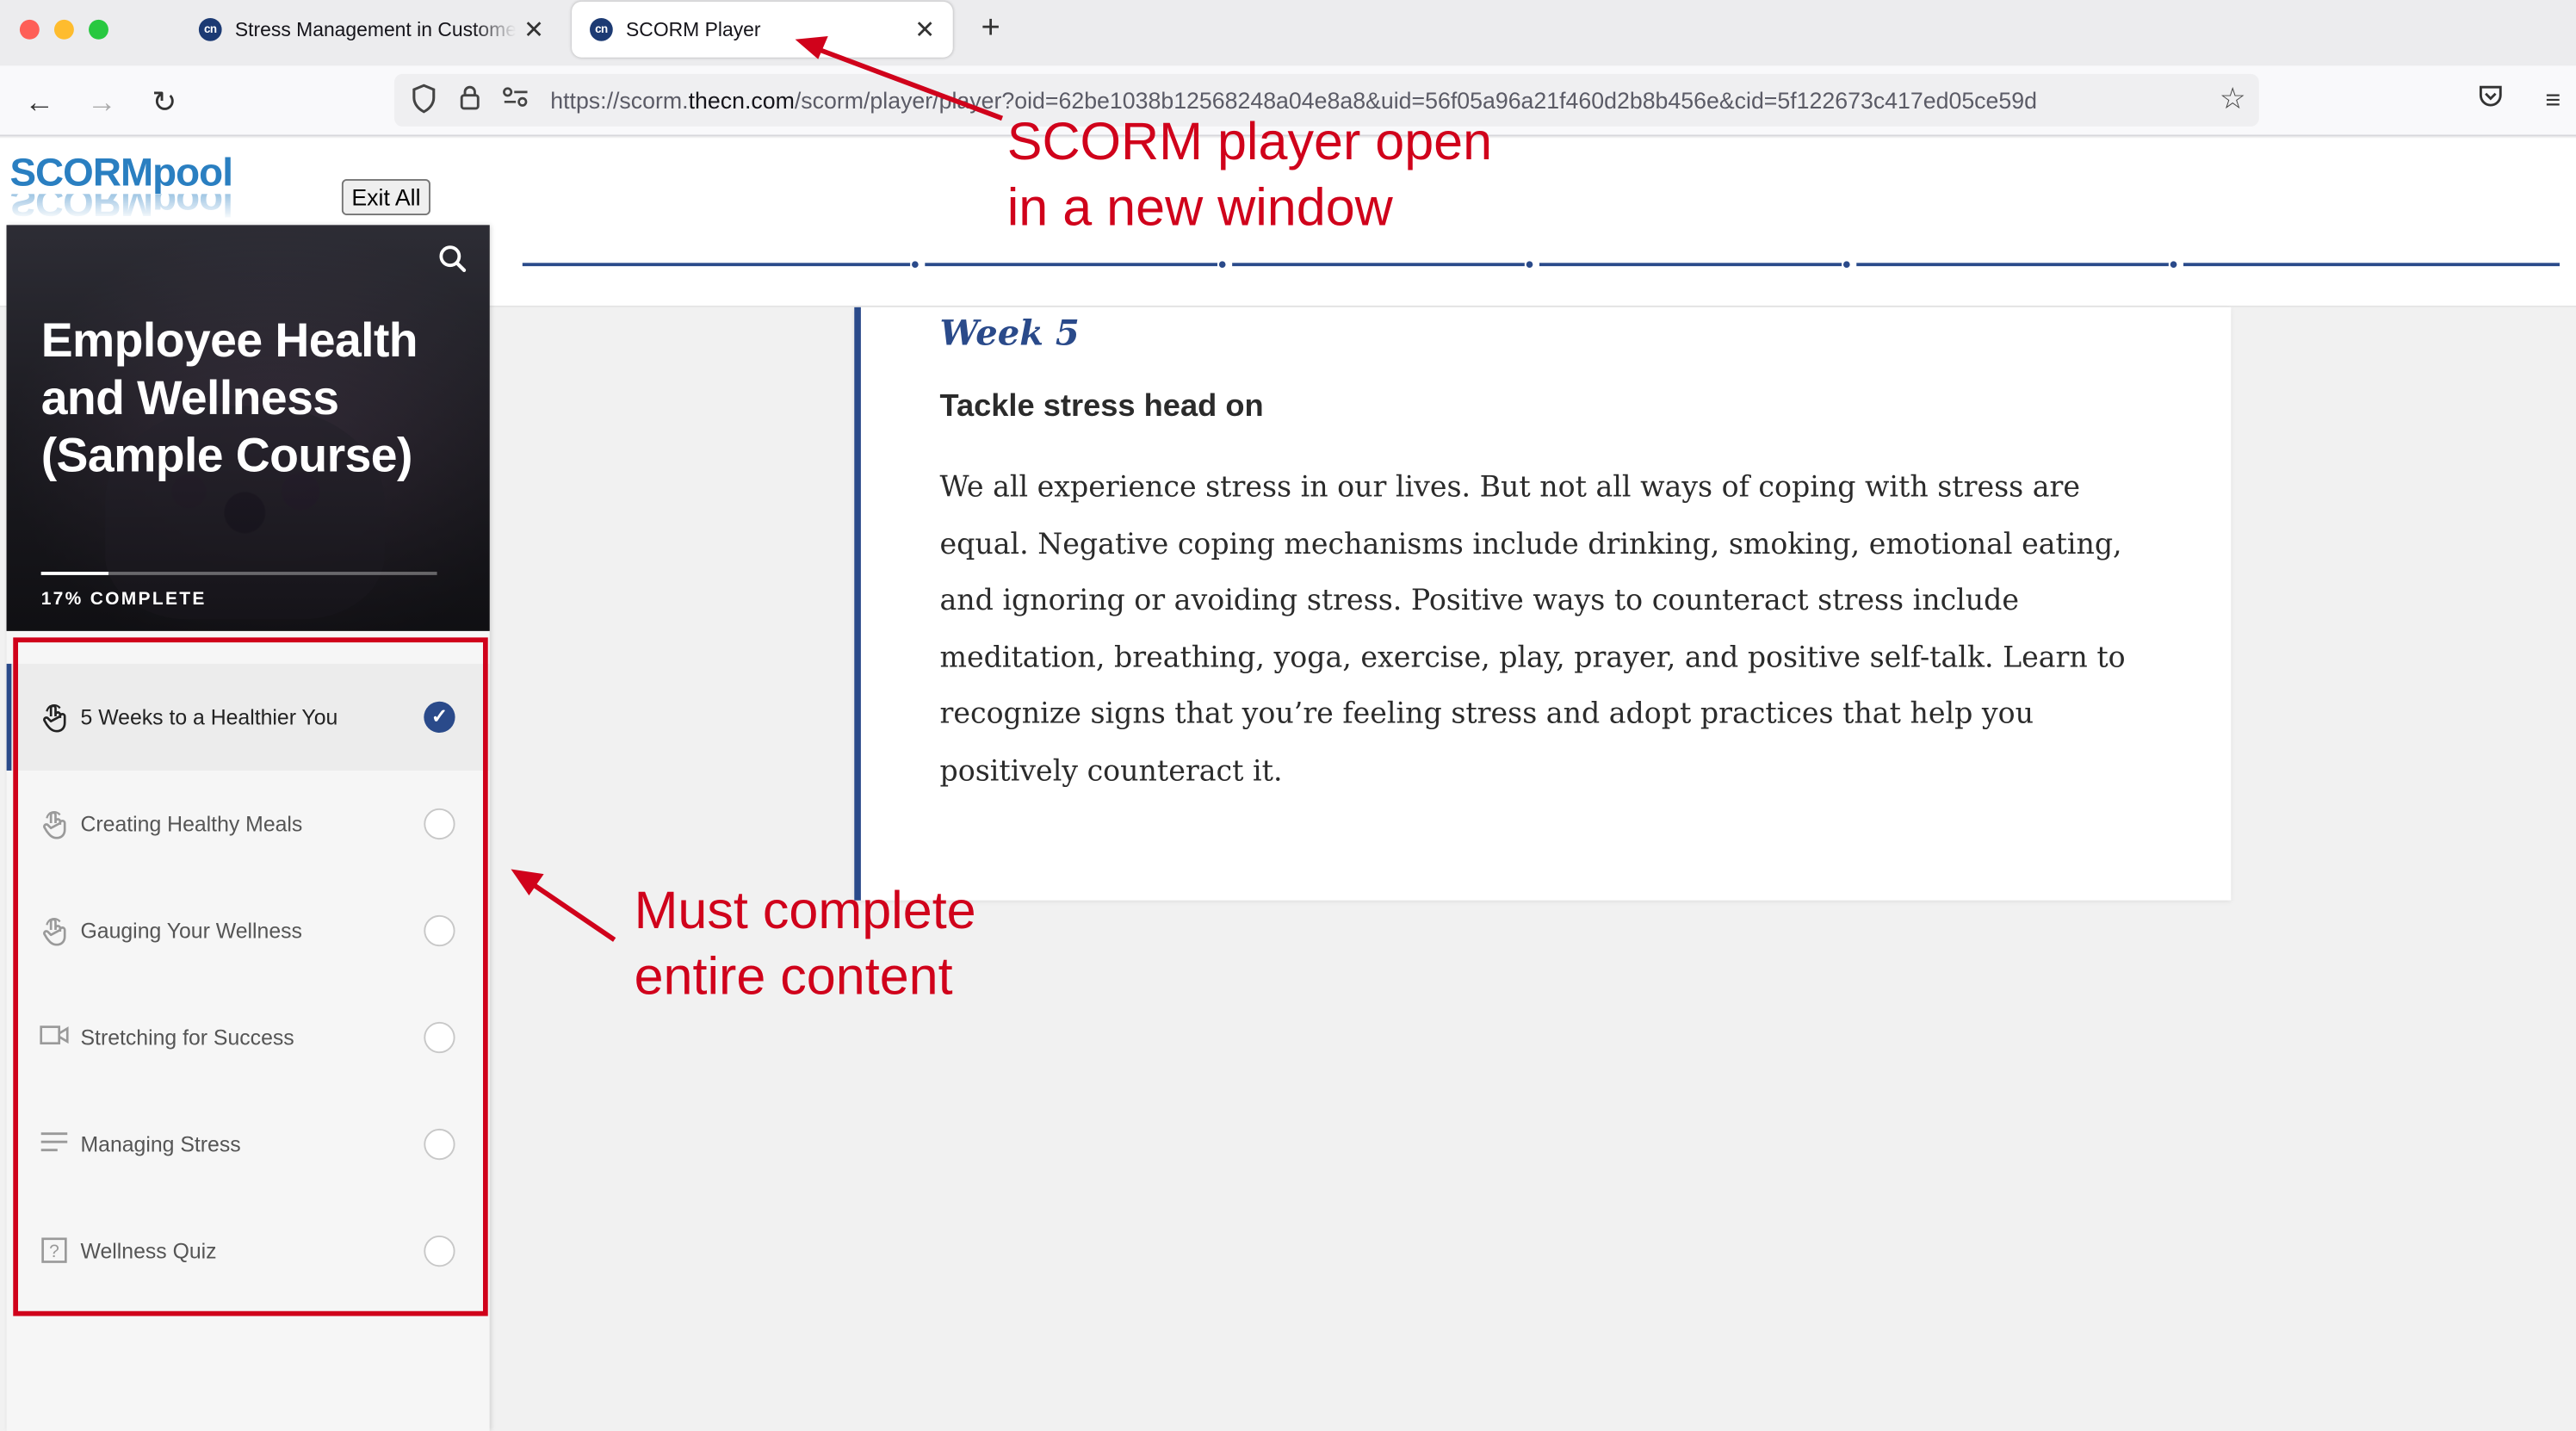  What do you see at coordinates (123, 600) in the screenshot?
I see `course-progress-label: 17% COMPLETE` at bounding box center [123, 600].